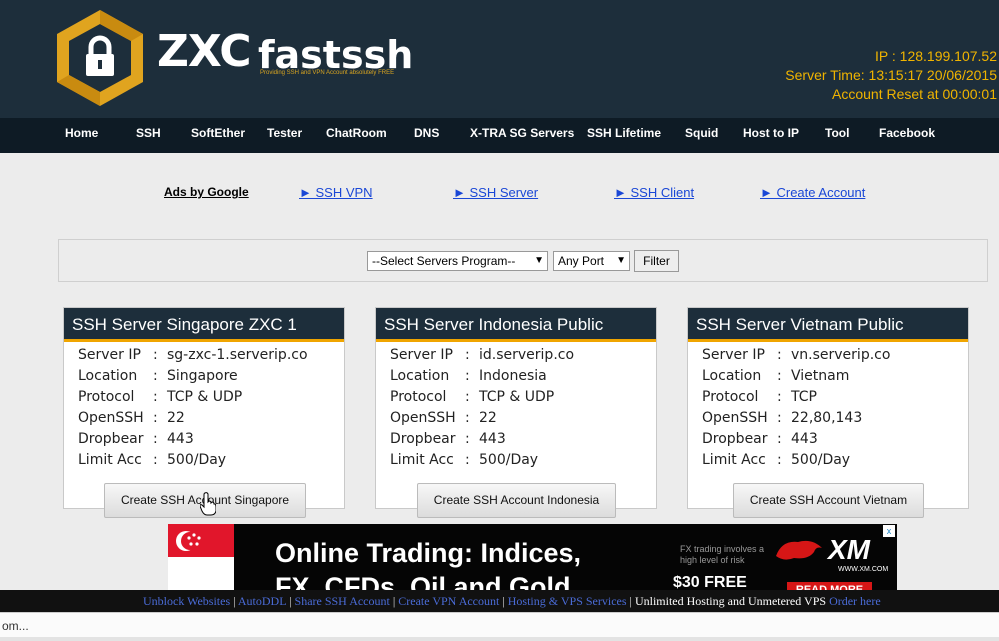  Describe the element at coordinates (828, 500) in the screenshot. I see `create-ssh-vietnam-button: Create SSH Account Vietnam` at that location.